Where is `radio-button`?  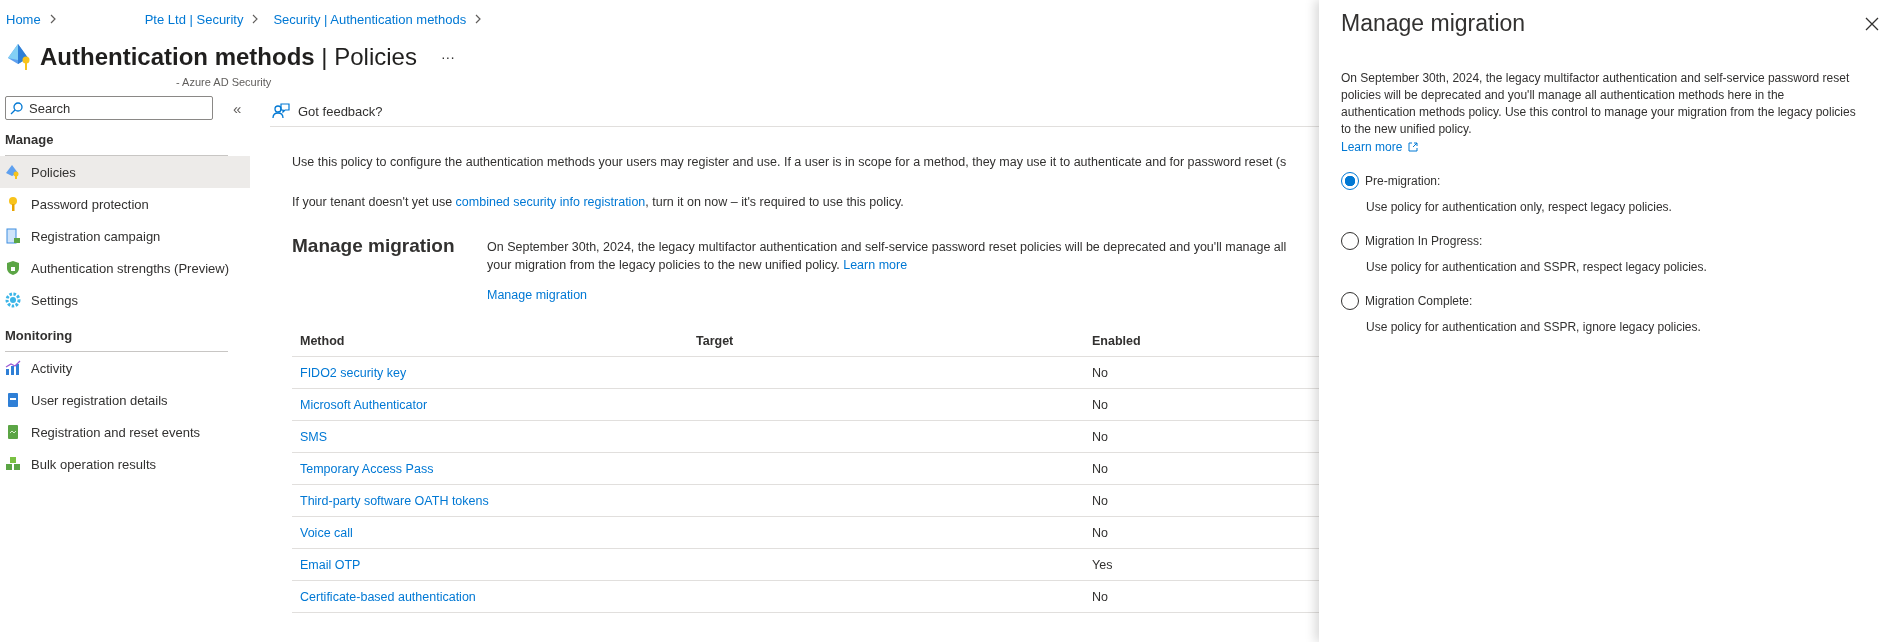
radio-button is located at coordinates (1350, 181).